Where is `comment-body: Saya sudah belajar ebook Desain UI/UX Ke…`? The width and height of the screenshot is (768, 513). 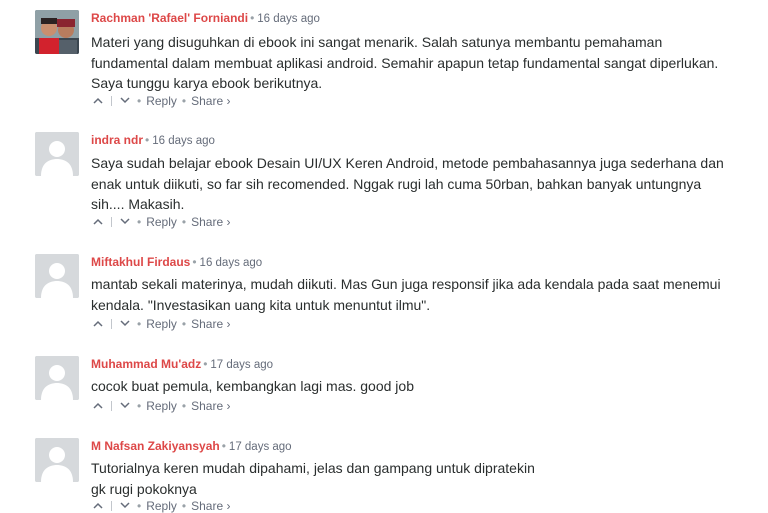 comment-body: Saya sudah belajar ebook Desain UI/UX Ke… is located at coordinates (411, 184).